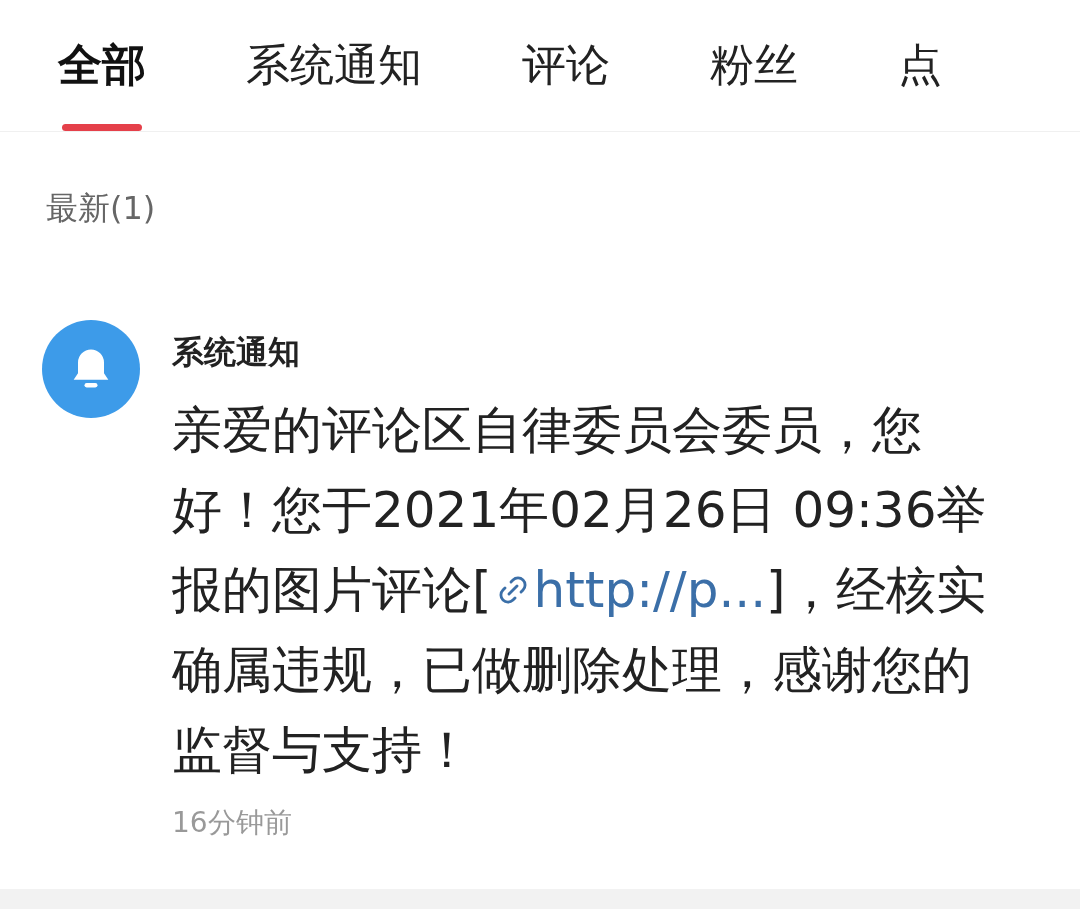 This screenshot has width=1080, height=909. I want to click on tab: 粉丝, so click(754, 65).